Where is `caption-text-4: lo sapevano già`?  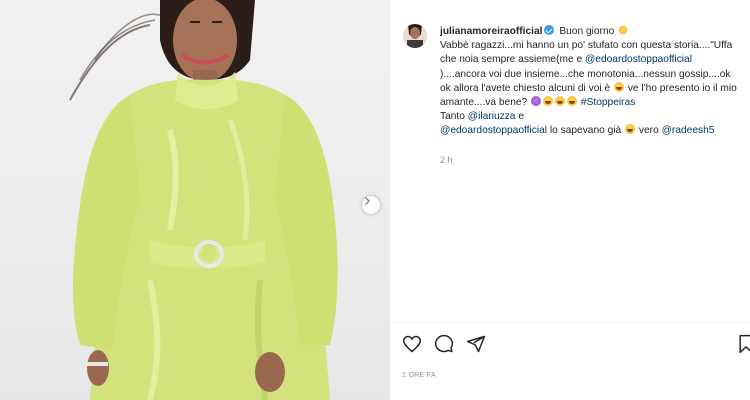
caption-text-4: lo sapevano già is located at coordinates (585, 131).